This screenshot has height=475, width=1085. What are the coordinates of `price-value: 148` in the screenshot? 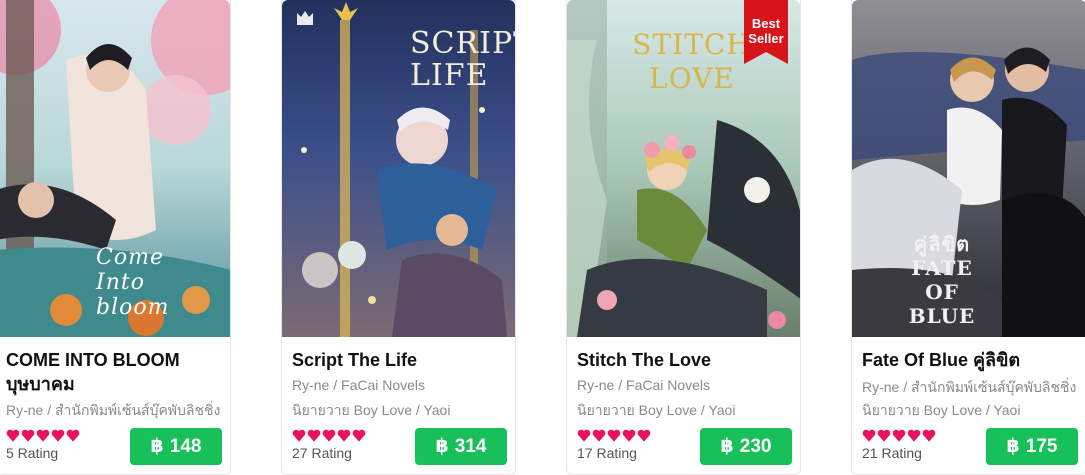 It's located at (185, 446).